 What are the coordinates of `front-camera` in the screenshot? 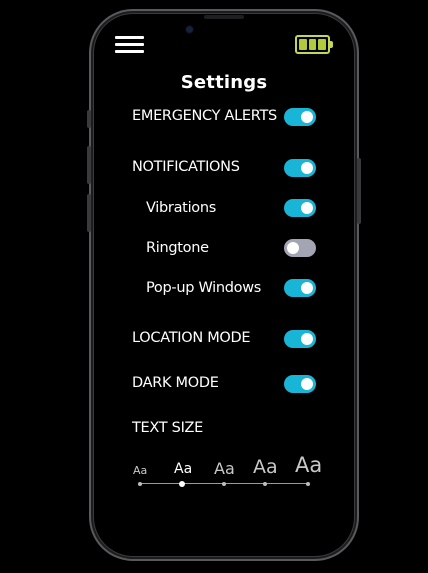 It's located at (189, 29).